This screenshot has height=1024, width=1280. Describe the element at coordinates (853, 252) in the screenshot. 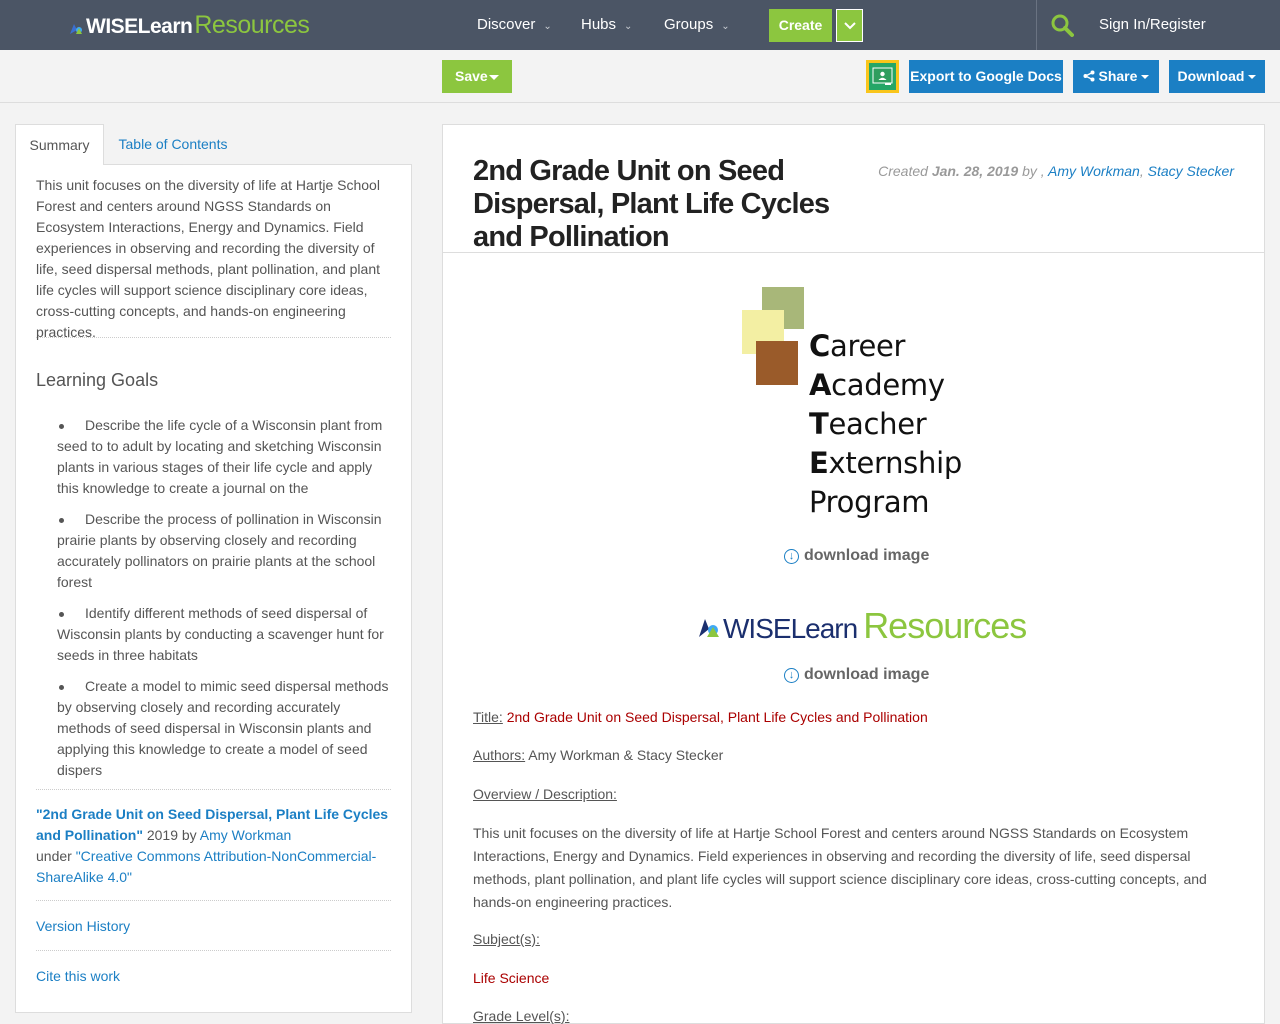

I see `title-divider` at that location.